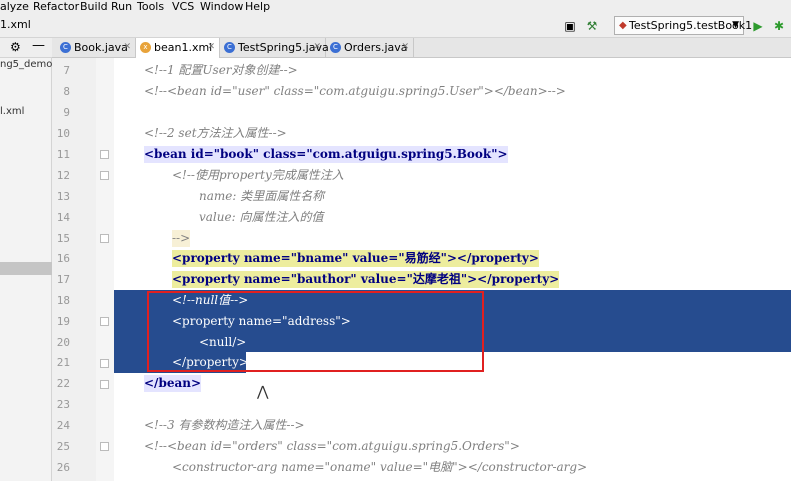 The width and height of the screenshot is (791, 481). What do you see at coordinates (63, 404) in the screenshot?
I see `line-number: 23` at bounding box center [63, 404].